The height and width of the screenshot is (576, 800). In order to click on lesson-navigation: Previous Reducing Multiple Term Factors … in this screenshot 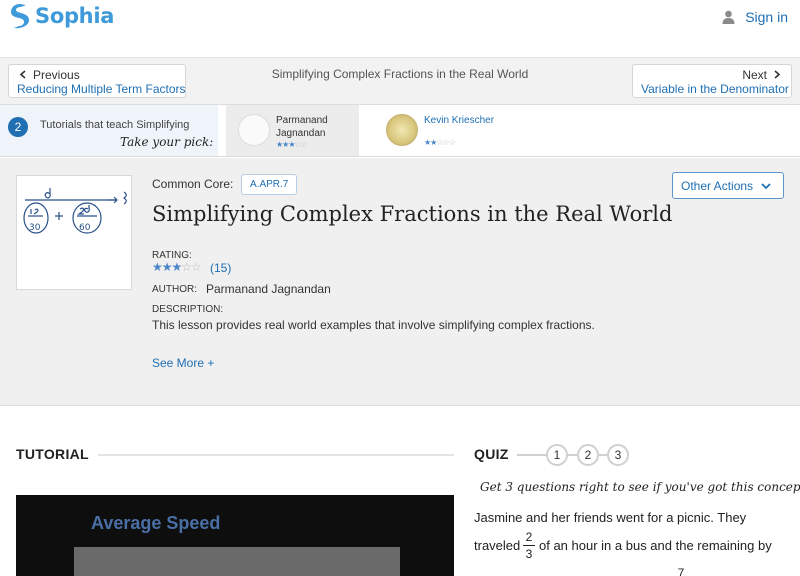, I will do `click(400, 81)`.